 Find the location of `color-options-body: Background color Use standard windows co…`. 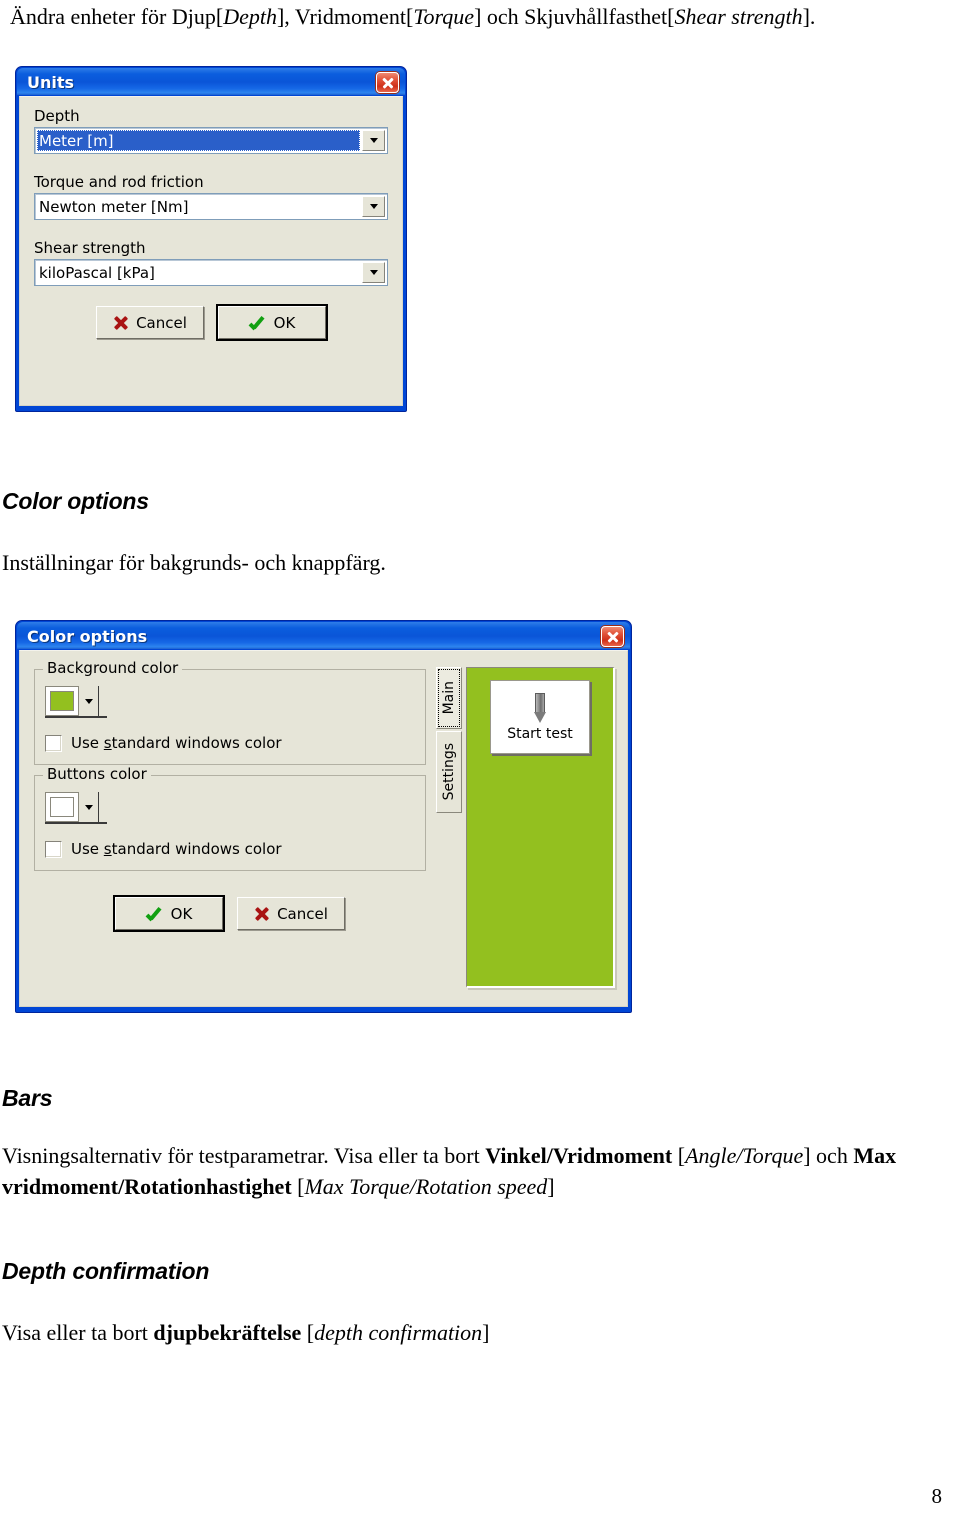

color-options-body: Background color Use standard windows co… is located at coordinates (323, 828).